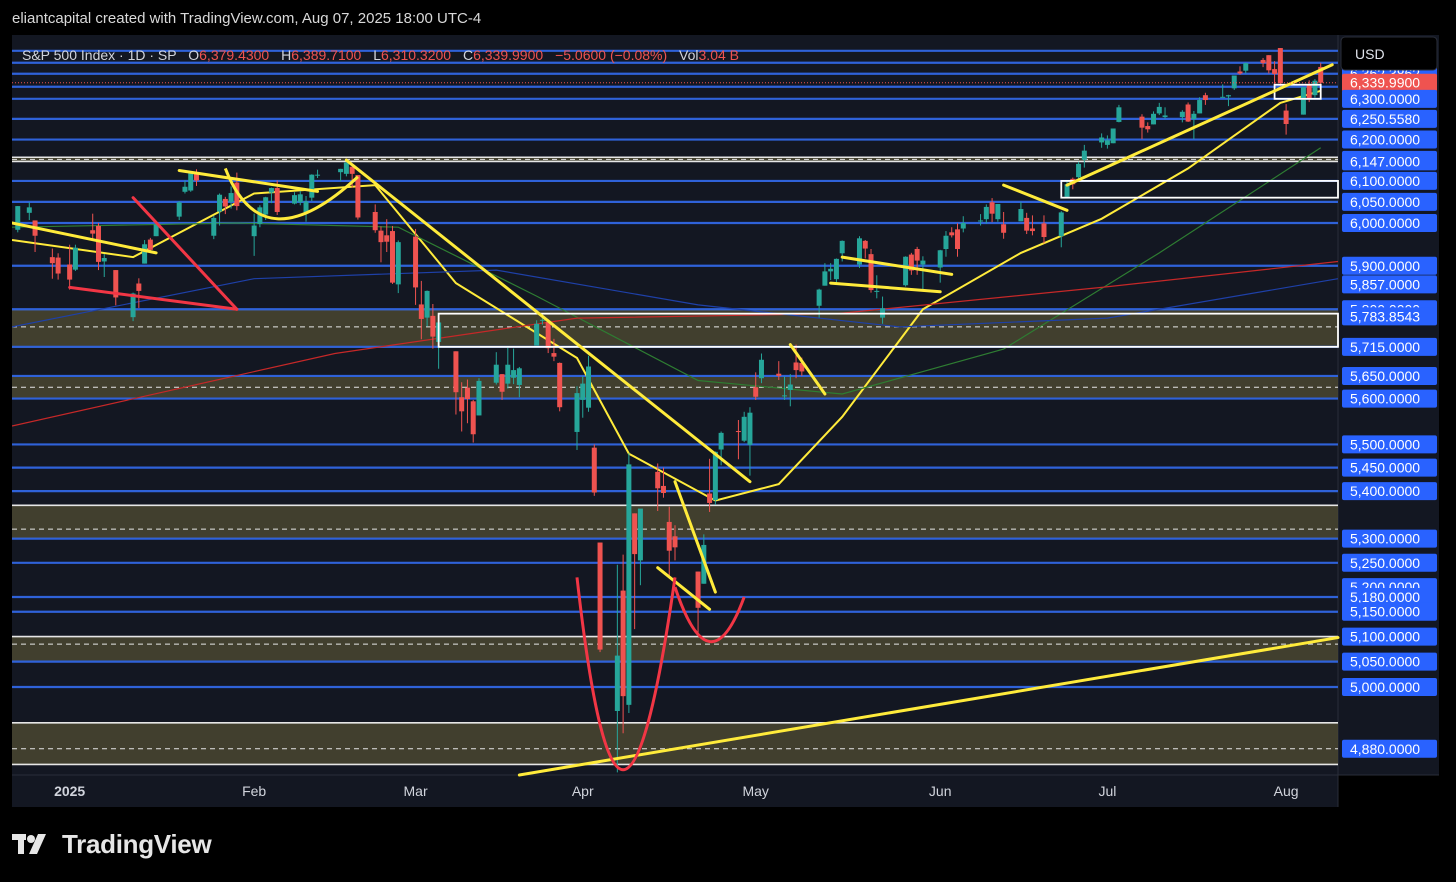 The image size is (1456, 882). I want to click on sr-zone, so click(675, 743).